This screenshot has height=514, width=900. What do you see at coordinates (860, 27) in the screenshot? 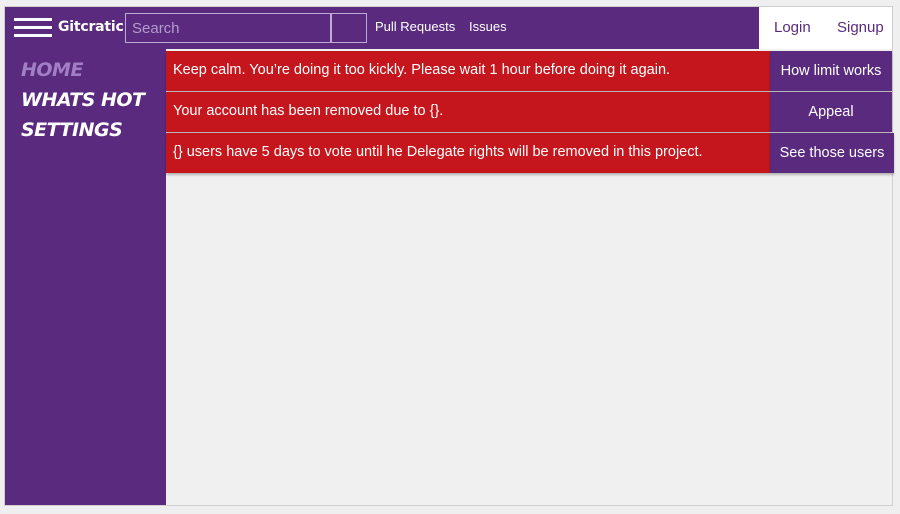
I see `signup-link: Signup` at bounding box center [860, 27].